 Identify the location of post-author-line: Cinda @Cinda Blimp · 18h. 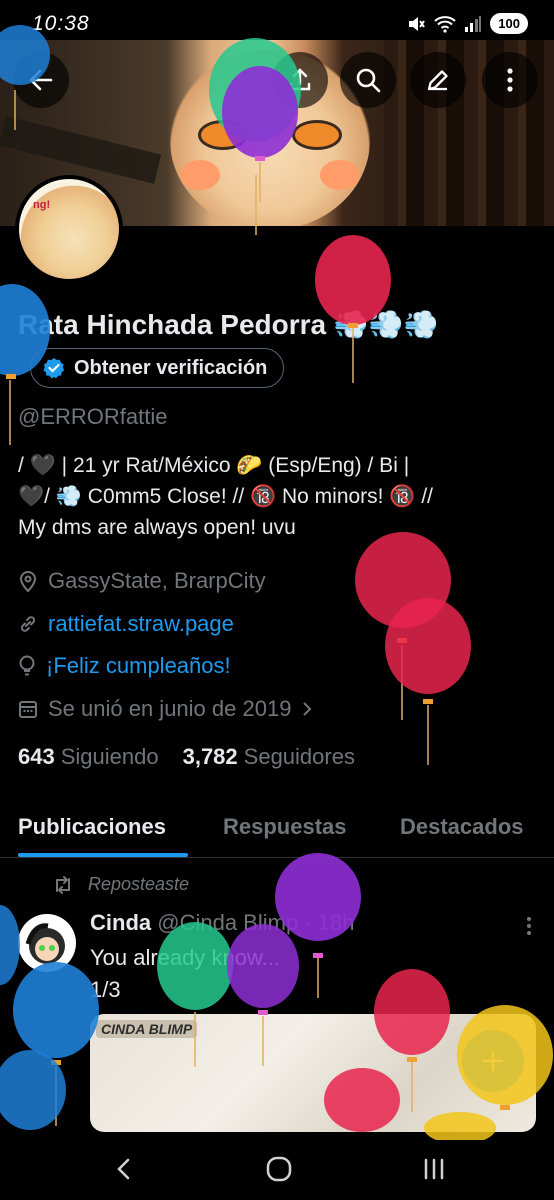
(222, 922).